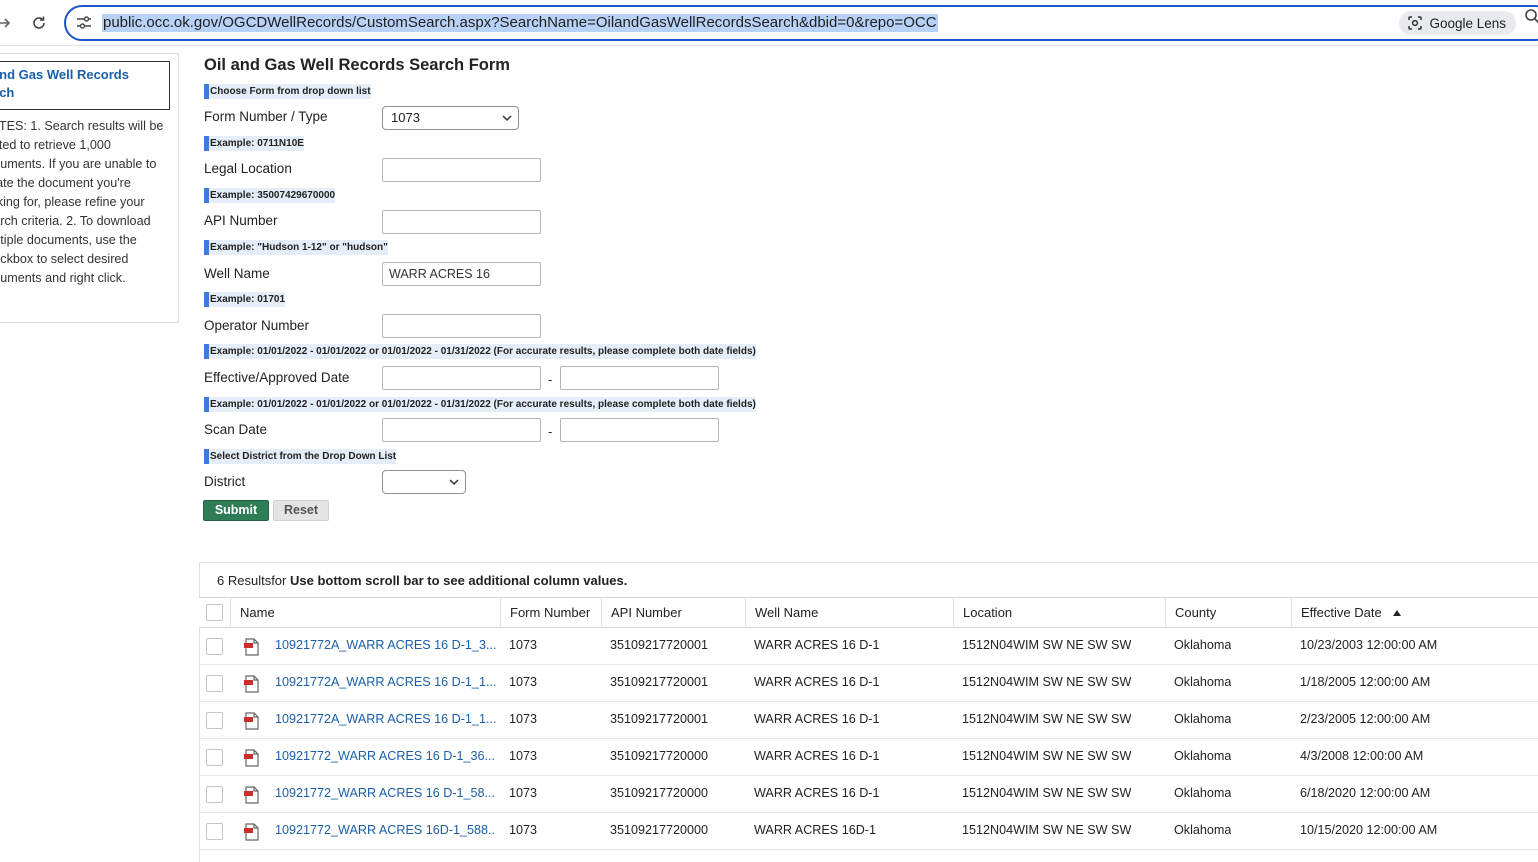  What do you see at coordinates (1362, 756) in the screenshot?
I see `row-effective-date: 4/3/2008 12:00:00 AM` at bounding box center [1362, 756].